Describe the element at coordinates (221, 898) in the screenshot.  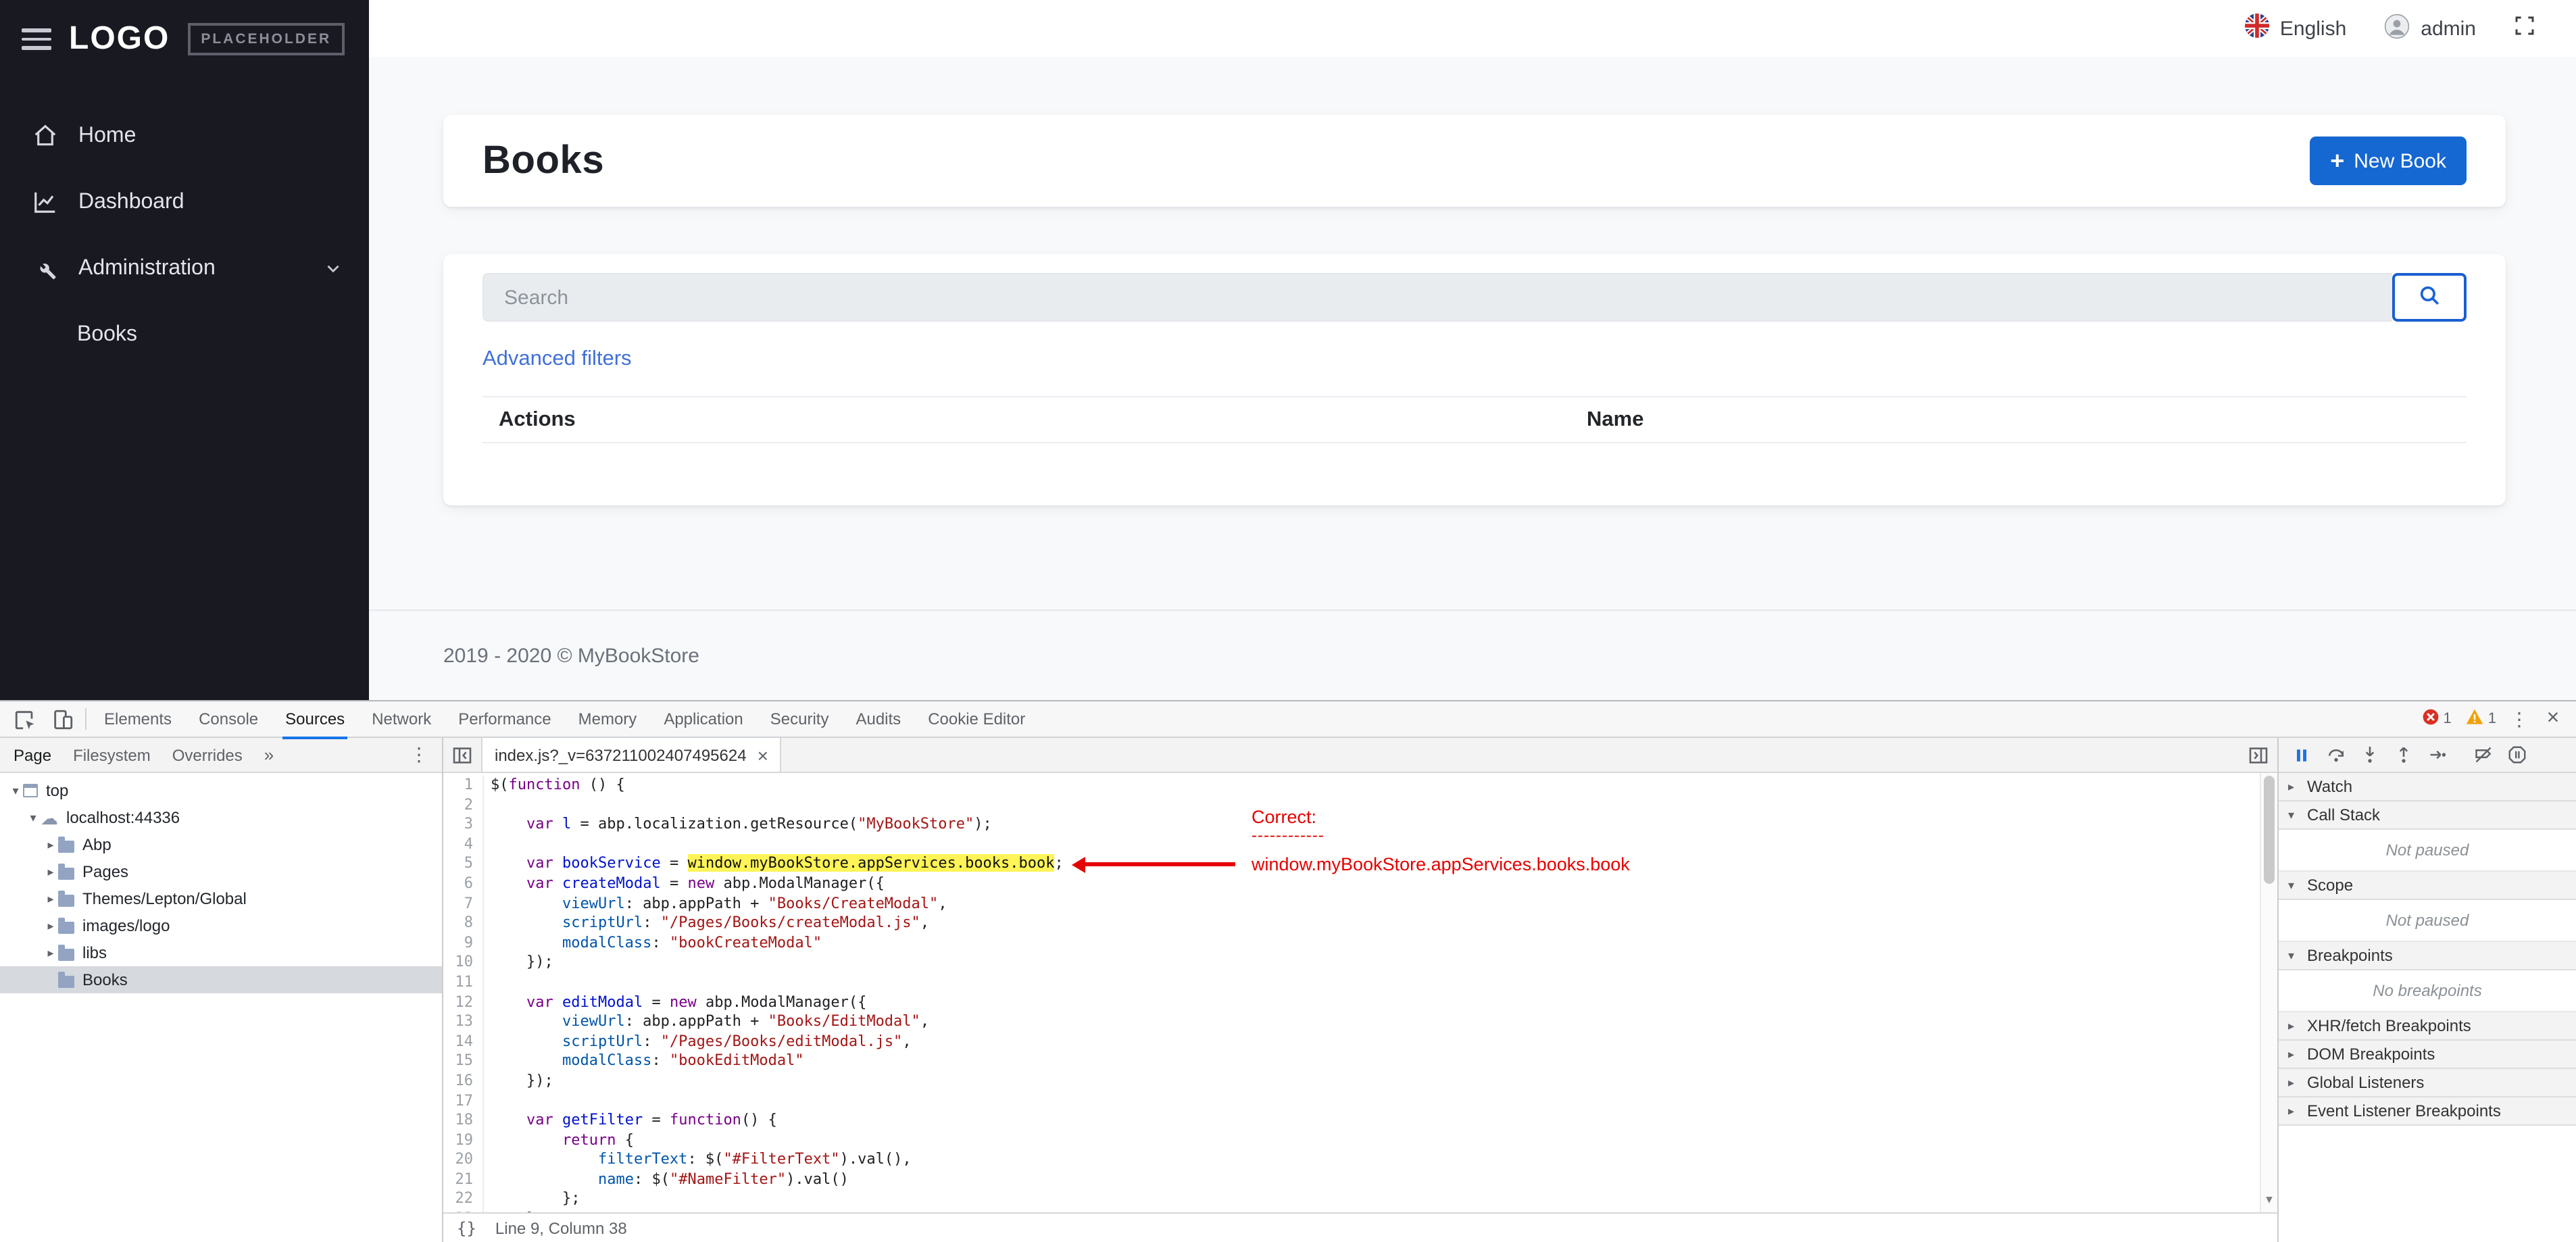
I see `tree-item-themes-lepton-global: ▸ Themes/Lepton/Global` at that location.